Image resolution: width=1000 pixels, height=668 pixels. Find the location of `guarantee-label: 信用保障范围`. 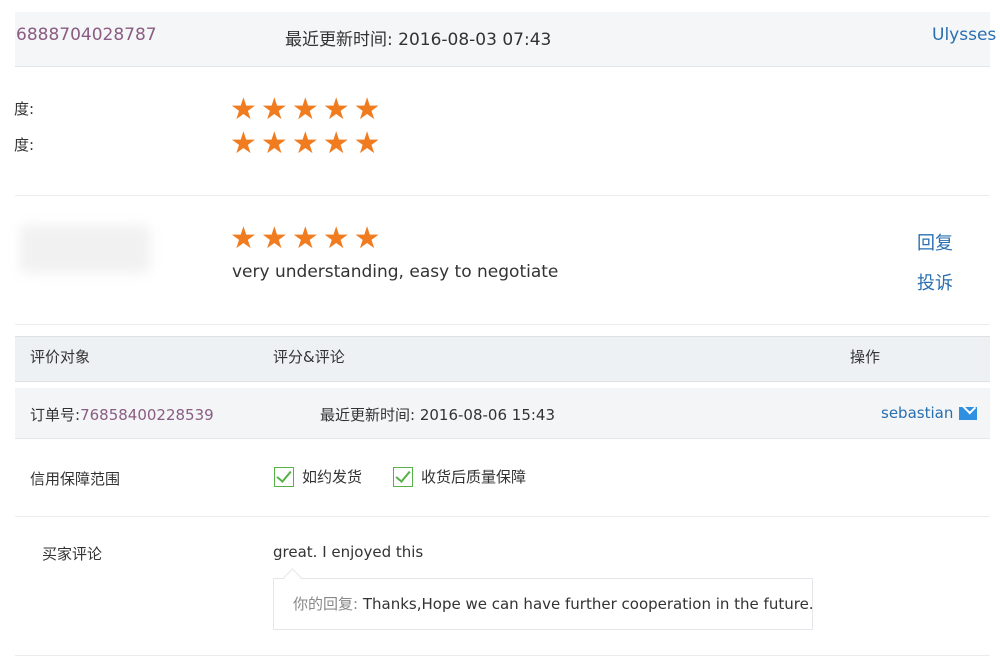

guarantee-label: 信用保障范围 is located at coordinates (75, 479).